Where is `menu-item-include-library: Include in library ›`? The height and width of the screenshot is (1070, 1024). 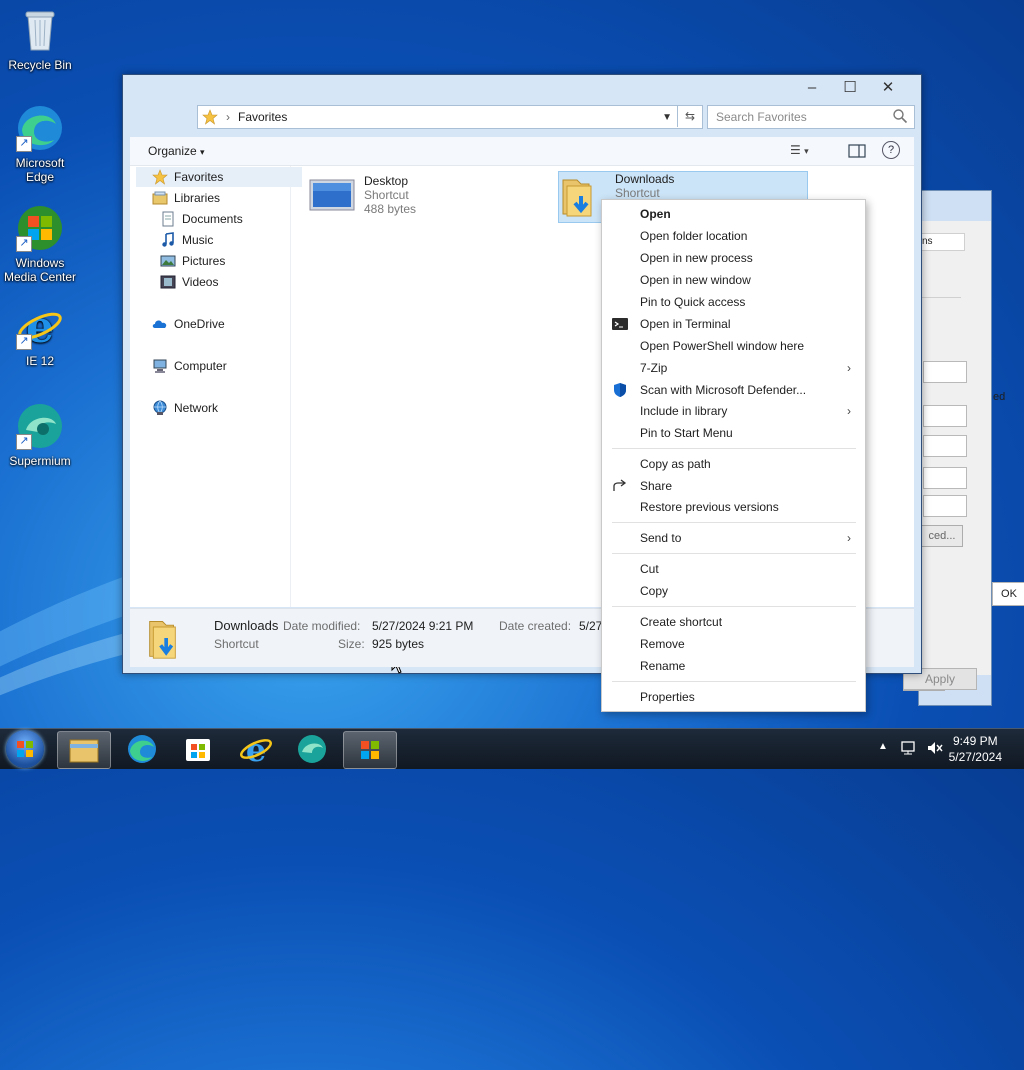 menu-item-include-library: Include in library › is located at coordinates (733, 411).